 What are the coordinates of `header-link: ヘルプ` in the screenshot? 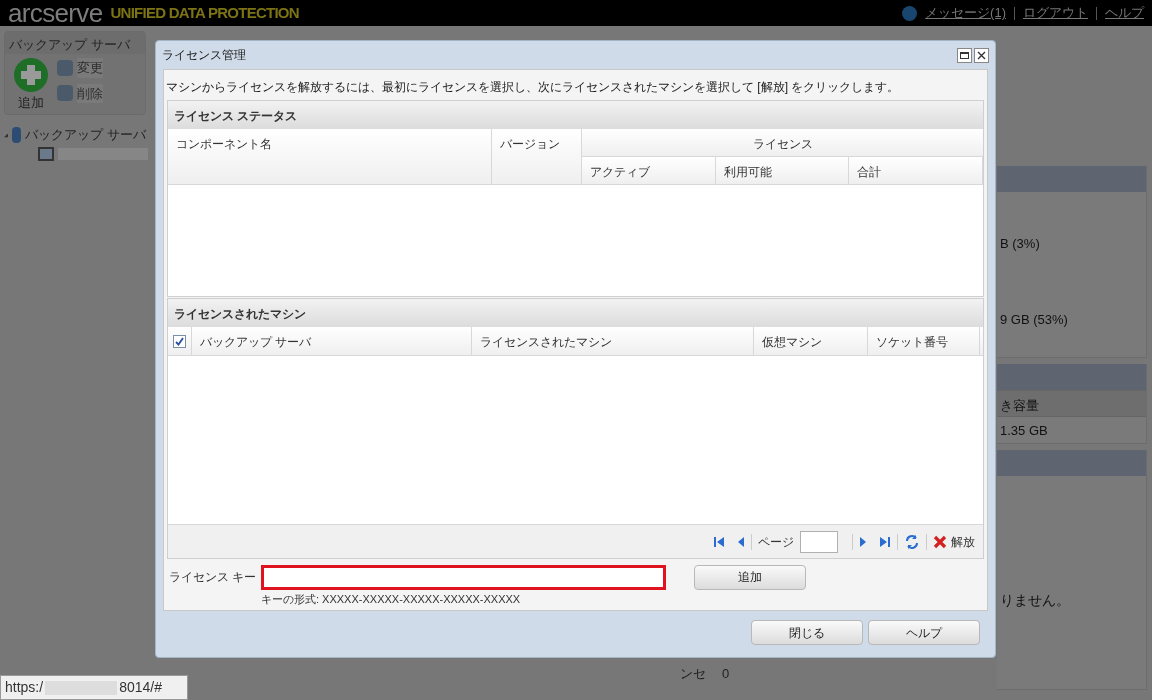 It's located at (1124, 13).